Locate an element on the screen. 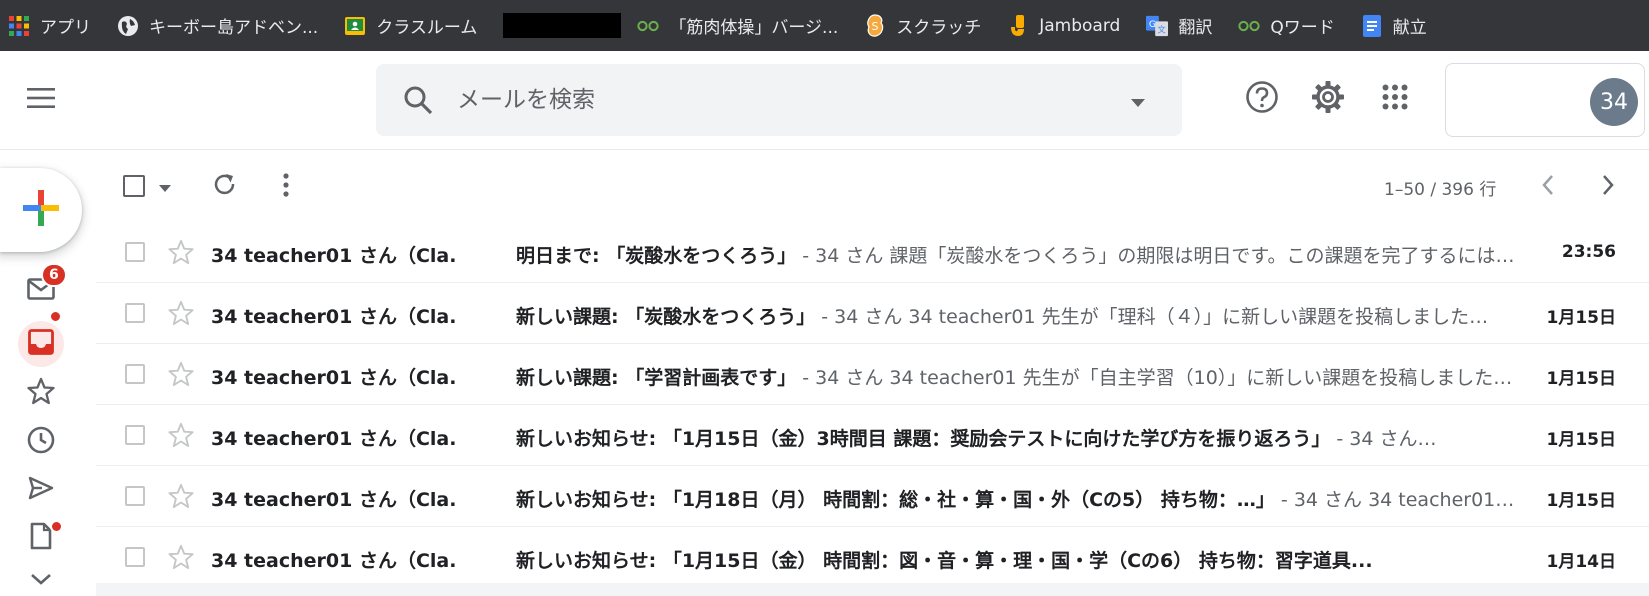  main-menu-button is located at coordinates (41, 100).